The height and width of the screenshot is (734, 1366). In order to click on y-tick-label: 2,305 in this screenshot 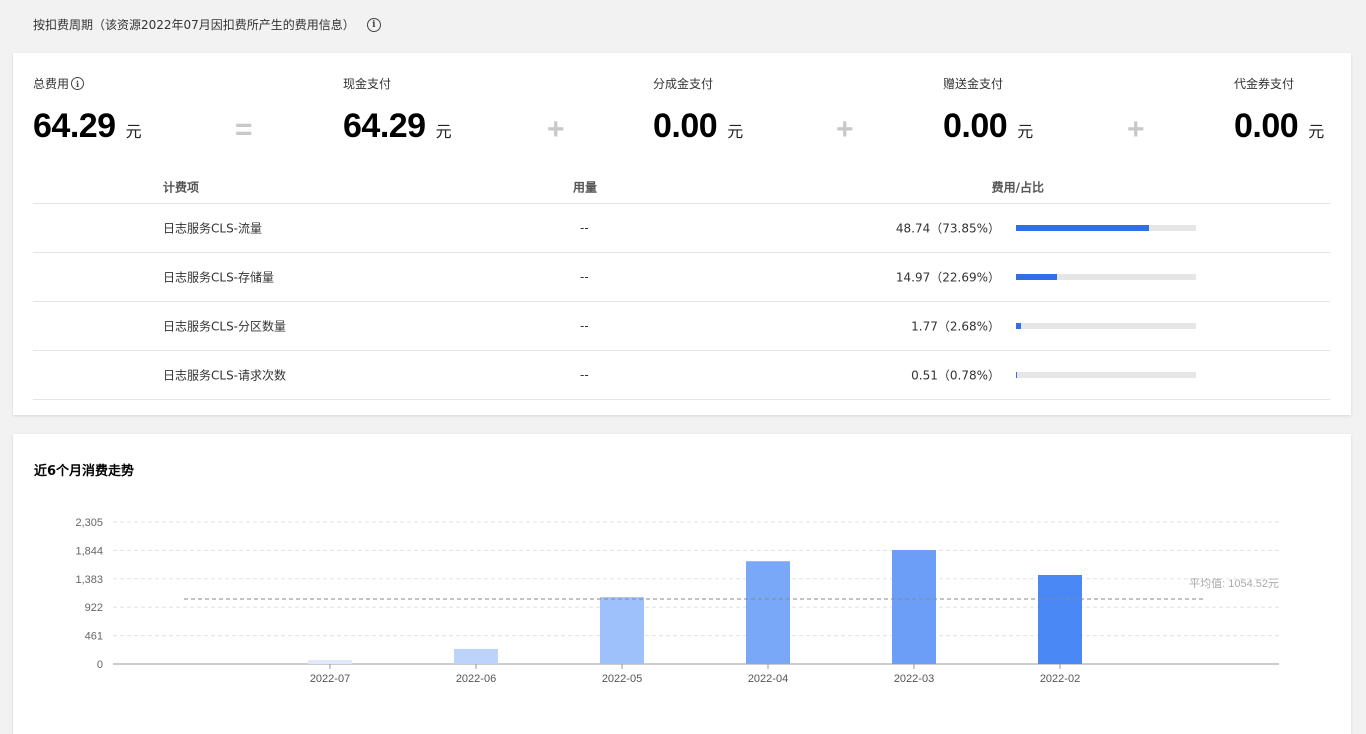, I will do `click(89, 523)`.